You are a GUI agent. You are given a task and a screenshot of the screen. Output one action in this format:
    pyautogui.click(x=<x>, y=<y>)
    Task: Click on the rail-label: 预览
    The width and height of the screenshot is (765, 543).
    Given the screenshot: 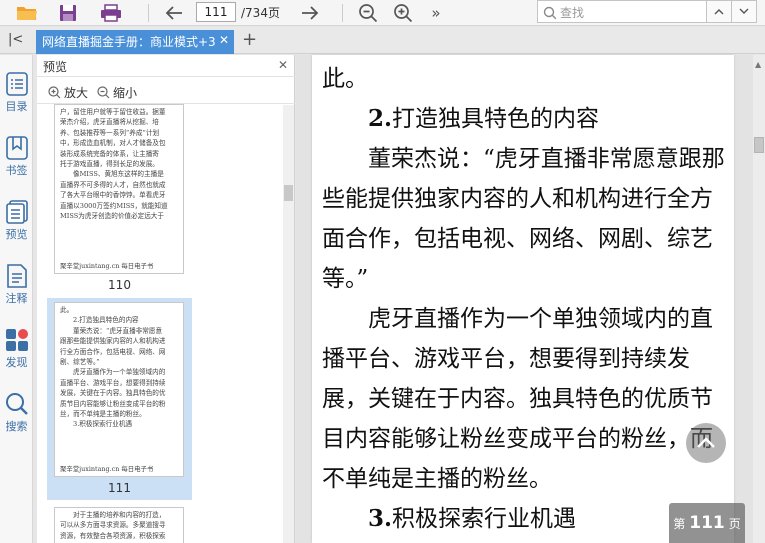 What is the action you would take?
    pyautogui.click(x=16, y=234)
    